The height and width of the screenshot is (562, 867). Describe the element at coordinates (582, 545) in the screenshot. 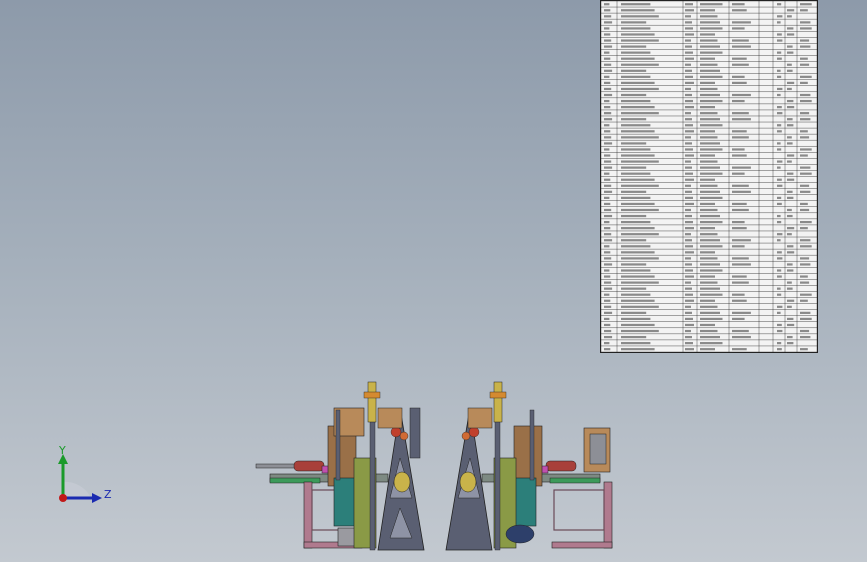

I see `stand-foot` at that location.